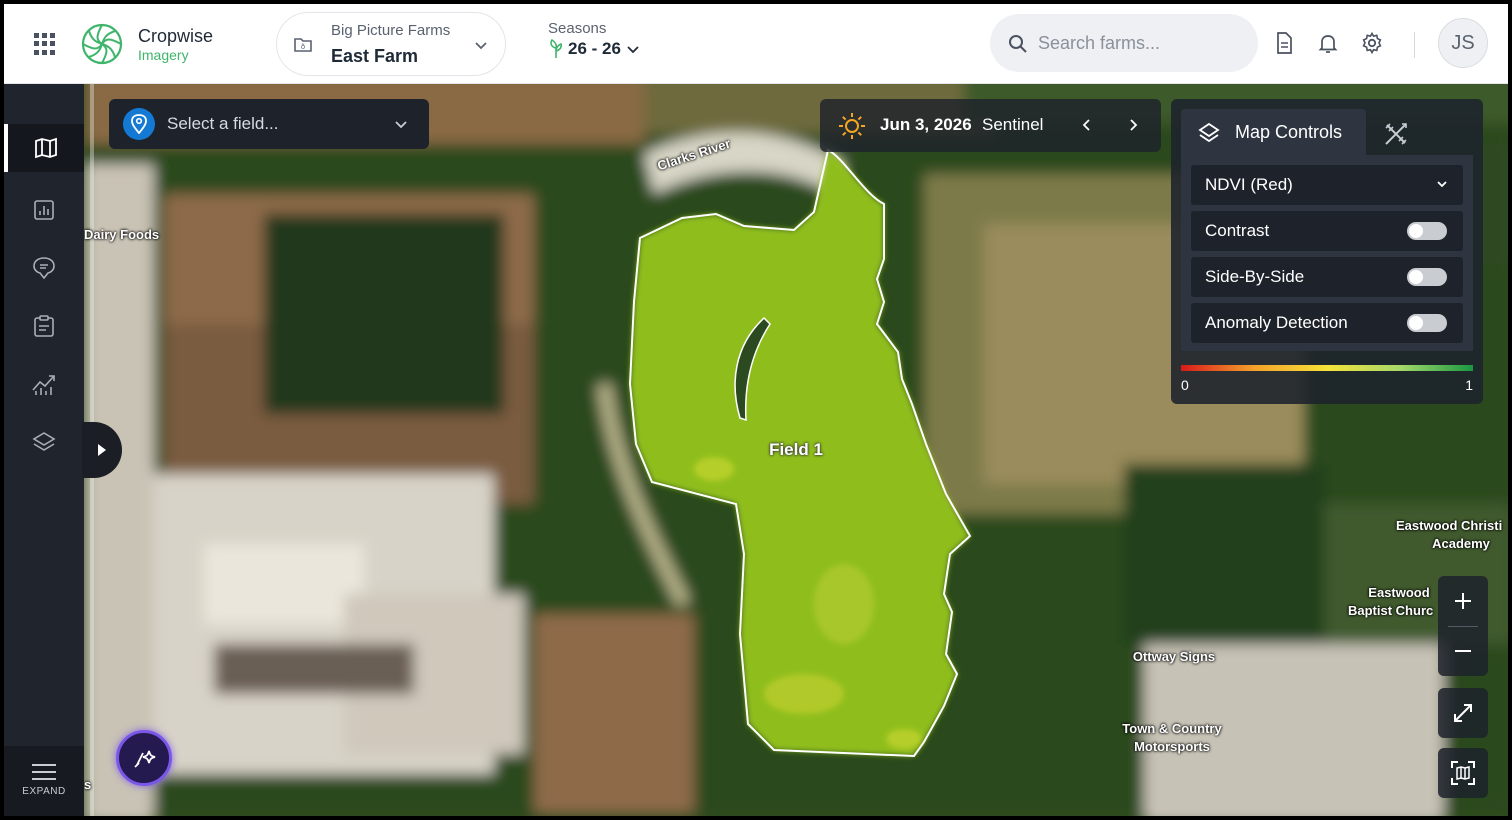  I want to click on location-pin-icon, so click(139, 124).